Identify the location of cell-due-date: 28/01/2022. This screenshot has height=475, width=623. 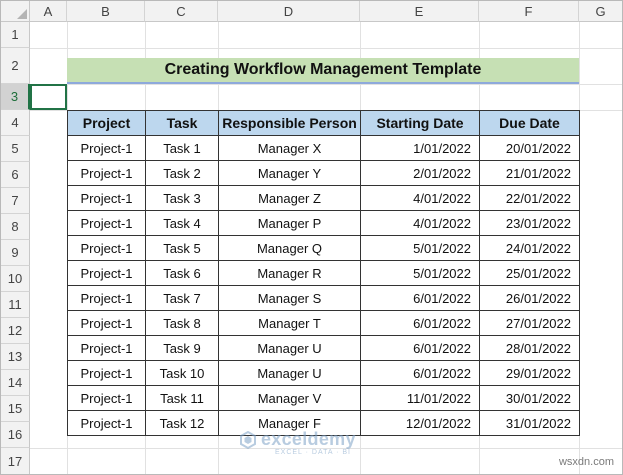
(529, 348).